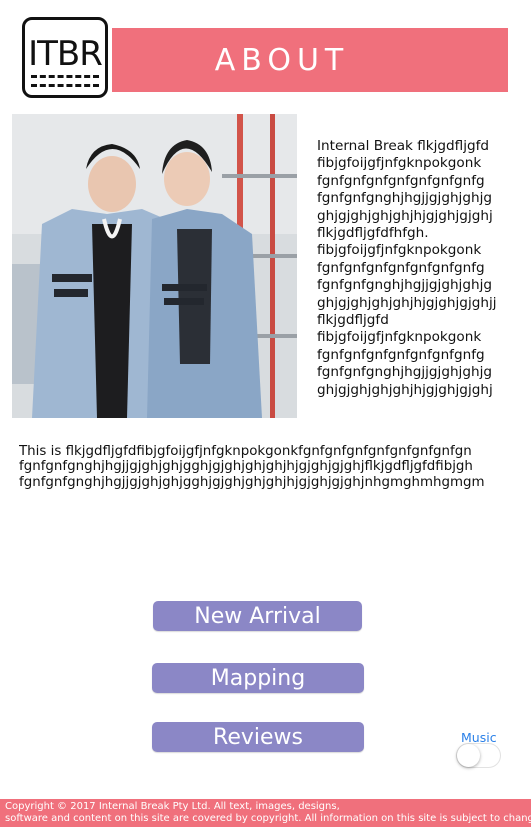  Describe the element at coordinates (65, 54) in the screenshot. I see `logo-text: ITBR` at that location.